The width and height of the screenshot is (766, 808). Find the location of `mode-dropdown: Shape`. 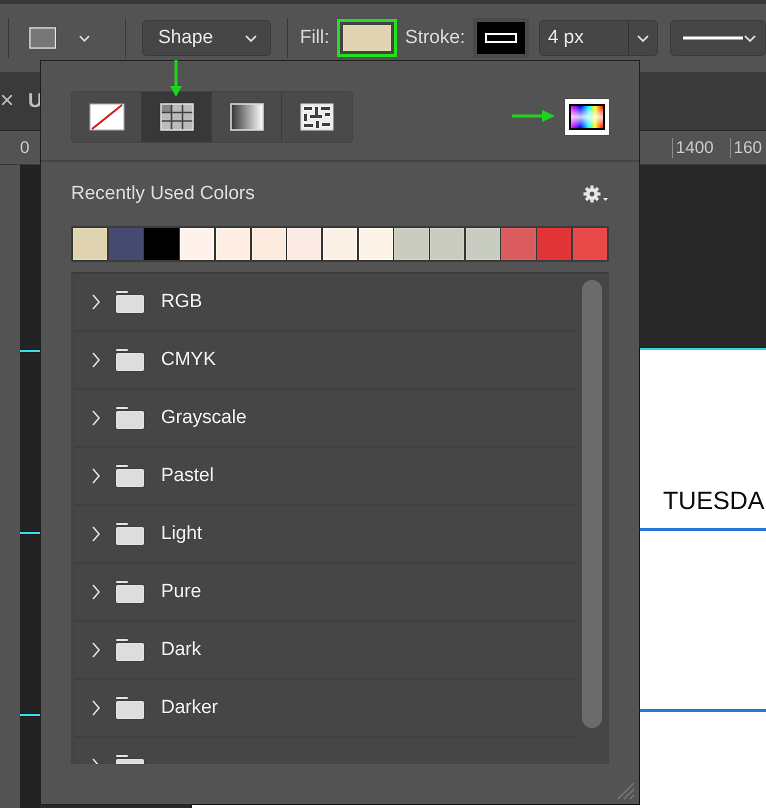

mode-dropdown: Shape is located at coordinates (206, 38).